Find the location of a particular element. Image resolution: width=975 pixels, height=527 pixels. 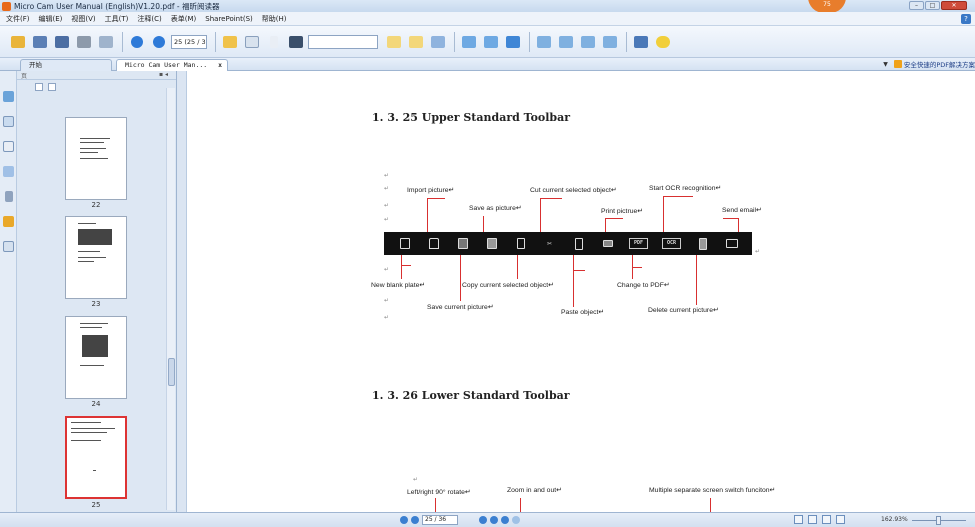

close-window-button: ✕ is located at coordinates (954, 5).